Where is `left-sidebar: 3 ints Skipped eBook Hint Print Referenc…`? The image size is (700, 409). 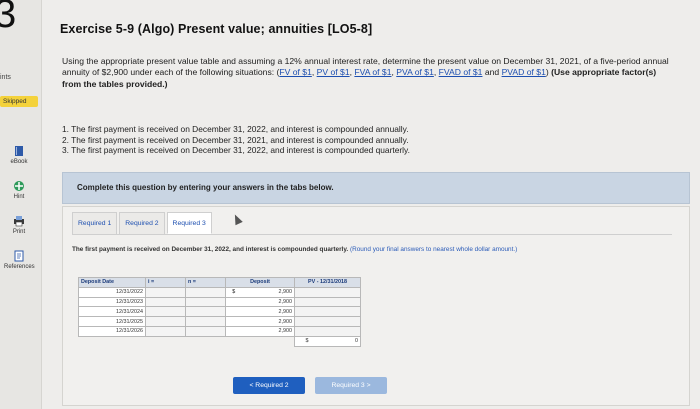 left-sidebar: 3 ints Skipped eBook Hint Print Referenc… is located at coordinates (21, 204).